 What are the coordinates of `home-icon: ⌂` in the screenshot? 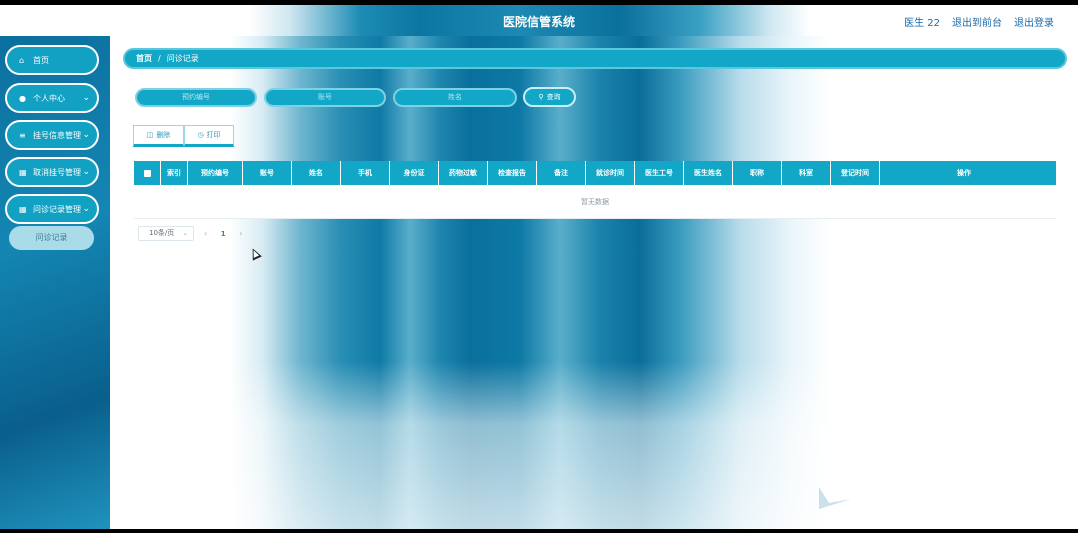 It's located at (22, 60).